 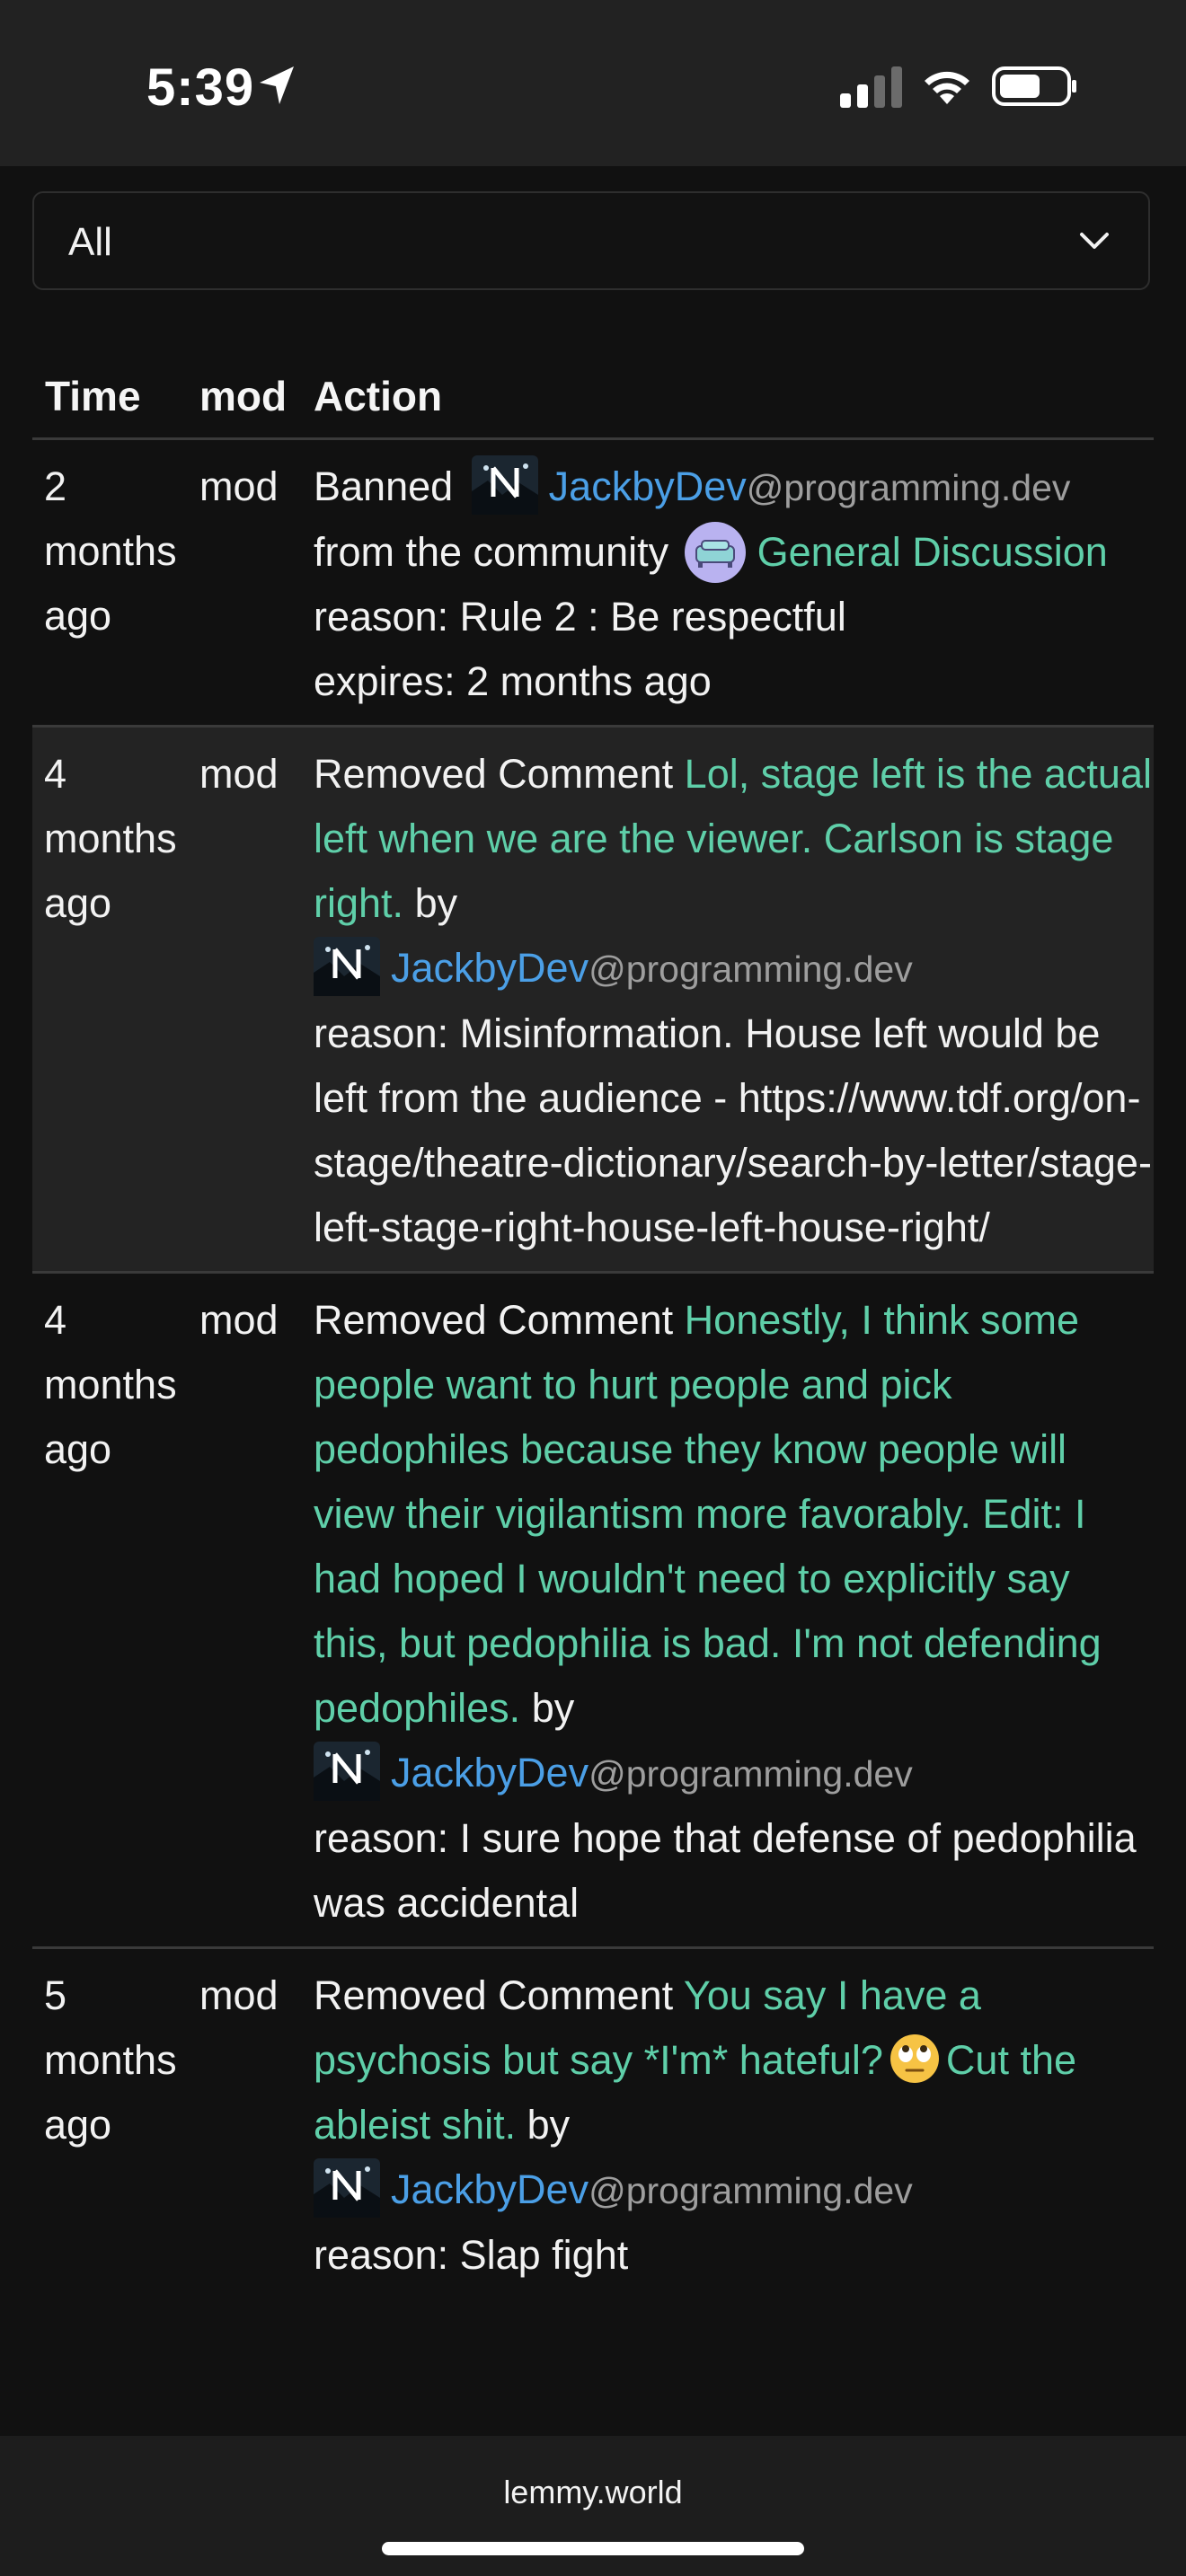 What do you see at coordinates (871, 87) in the screenshot?
I see `cellular-signal-icon` at bounding box center [871, 87].